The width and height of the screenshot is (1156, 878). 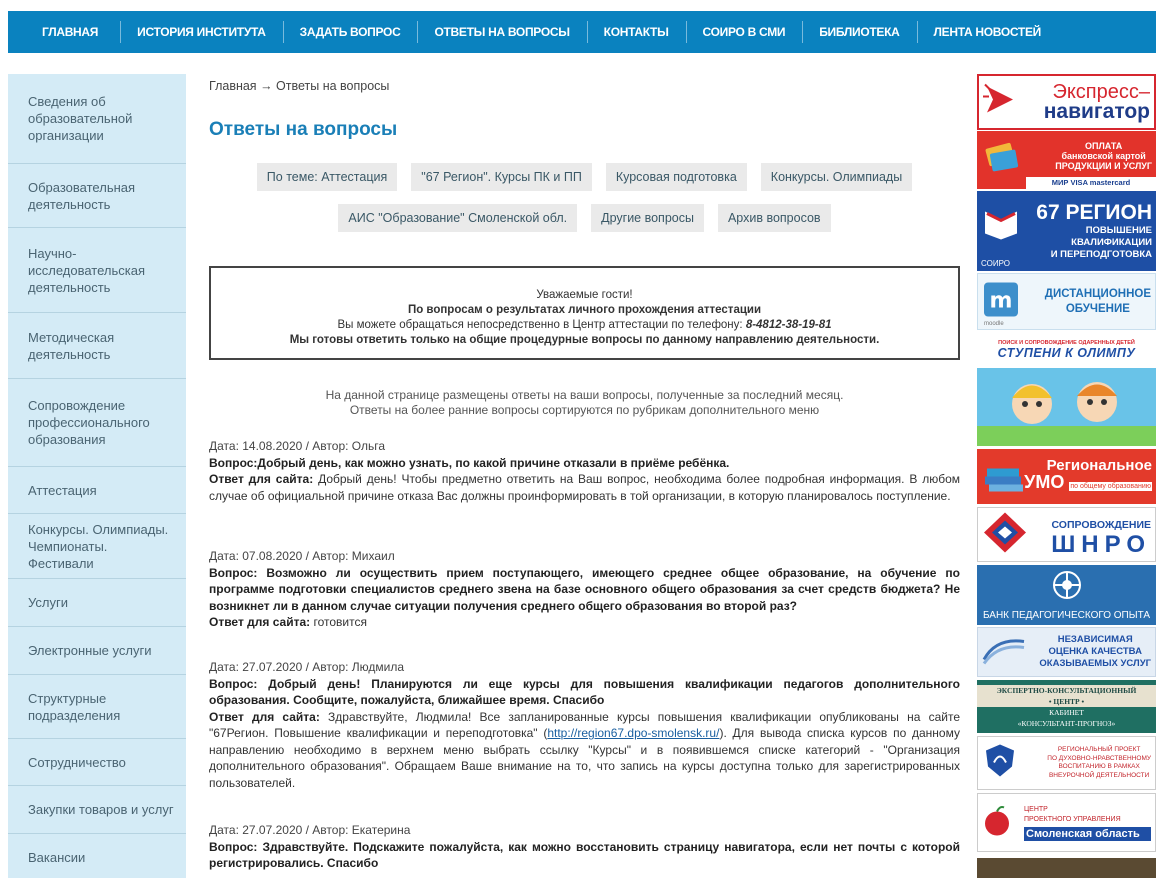 I want to click on banner-express-line1: Экспресс–, so click(x=1101, y=92).